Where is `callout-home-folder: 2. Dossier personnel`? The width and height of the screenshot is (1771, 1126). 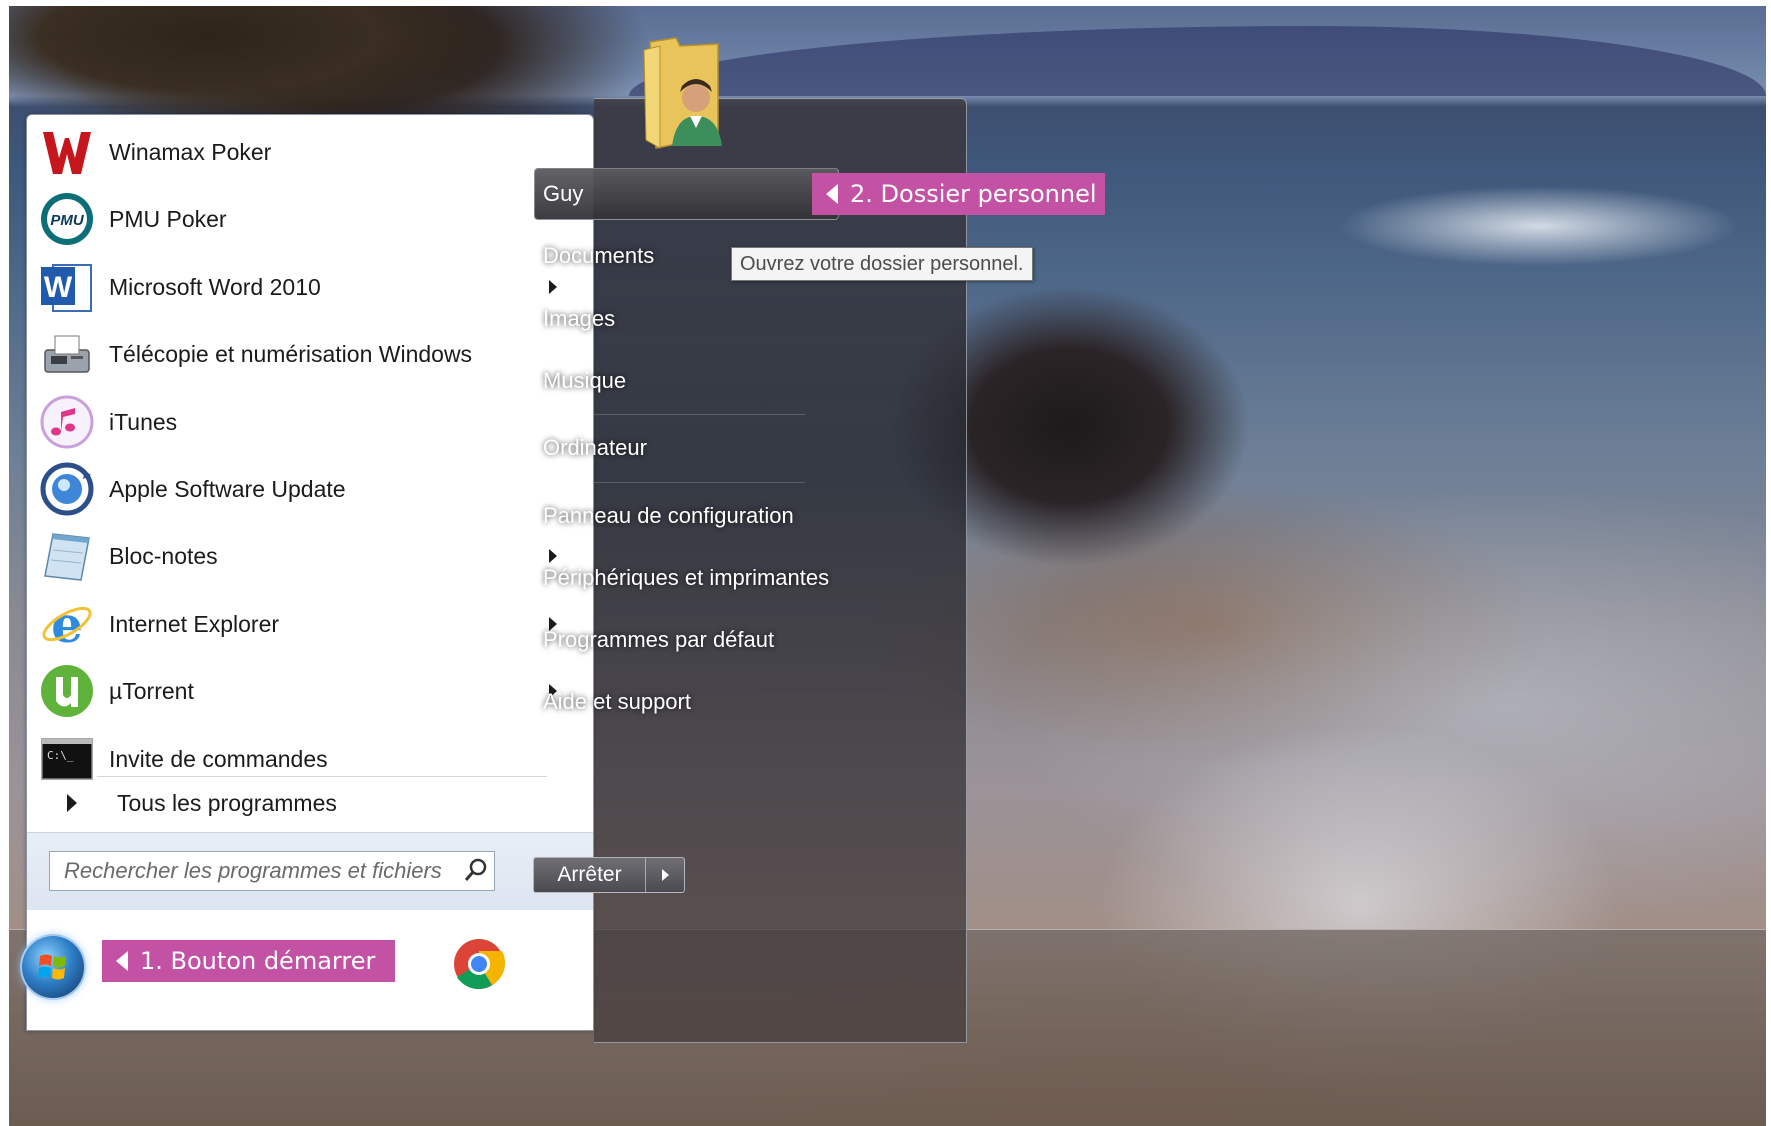
callout-home-folder: 2. Dossier personnel is located at coordinates (958, 194).